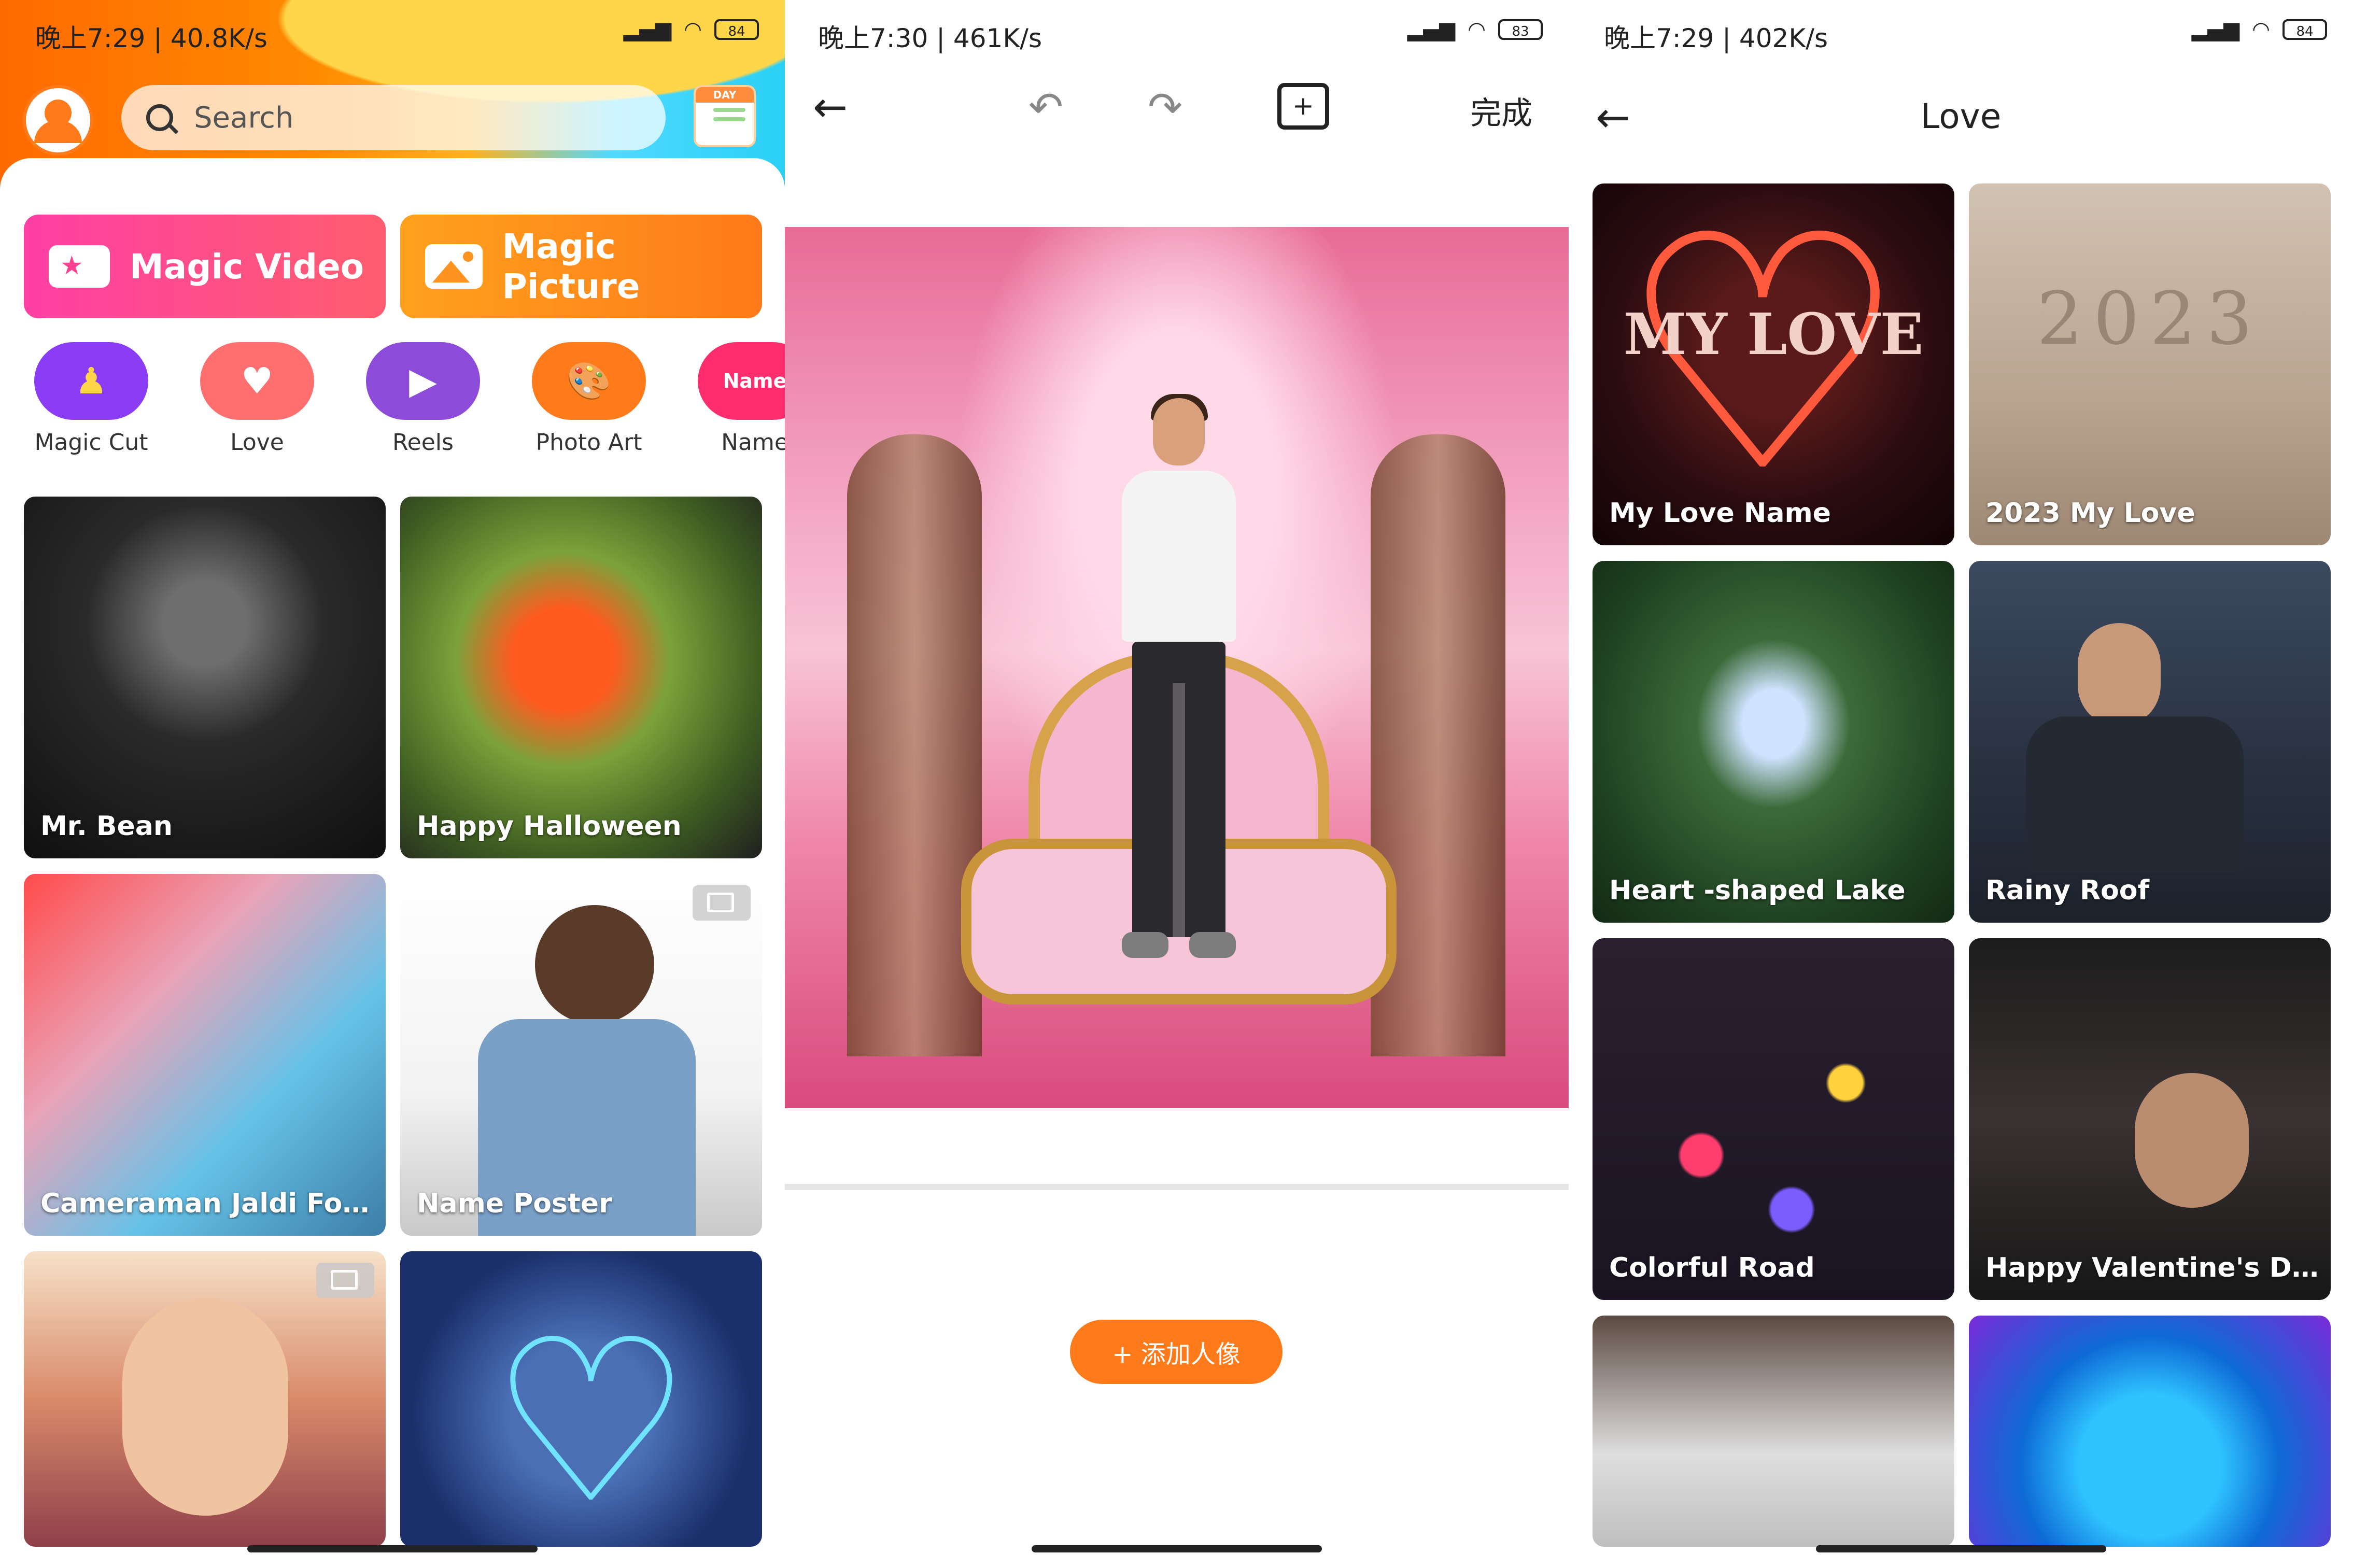  What do you see at coordinates (830, 107) in the screenshot?
I see `back-arrow-icon: ←` at bounding box center [830, 107].